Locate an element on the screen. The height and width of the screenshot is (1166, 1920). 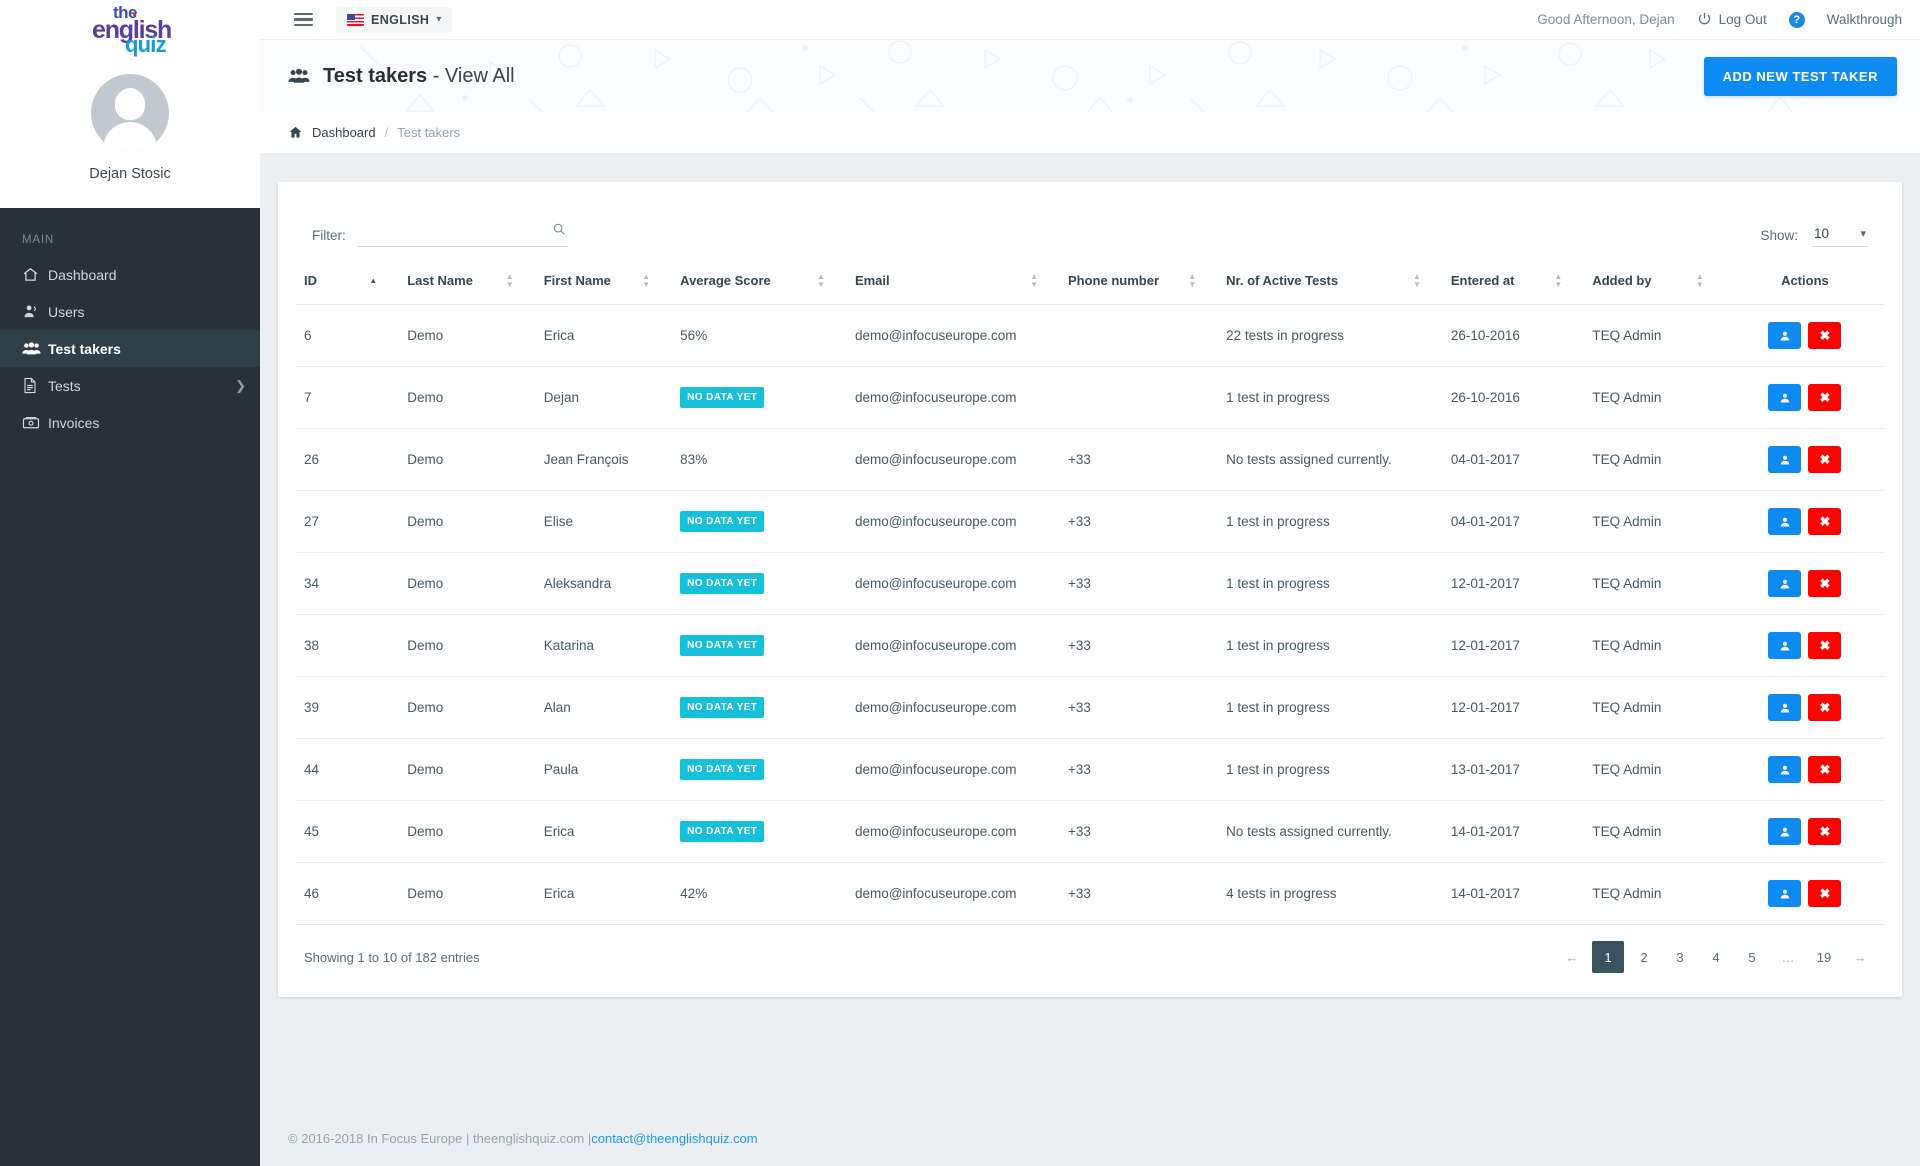
cell-actions: ✖ is located at coordinates (1804, 645).